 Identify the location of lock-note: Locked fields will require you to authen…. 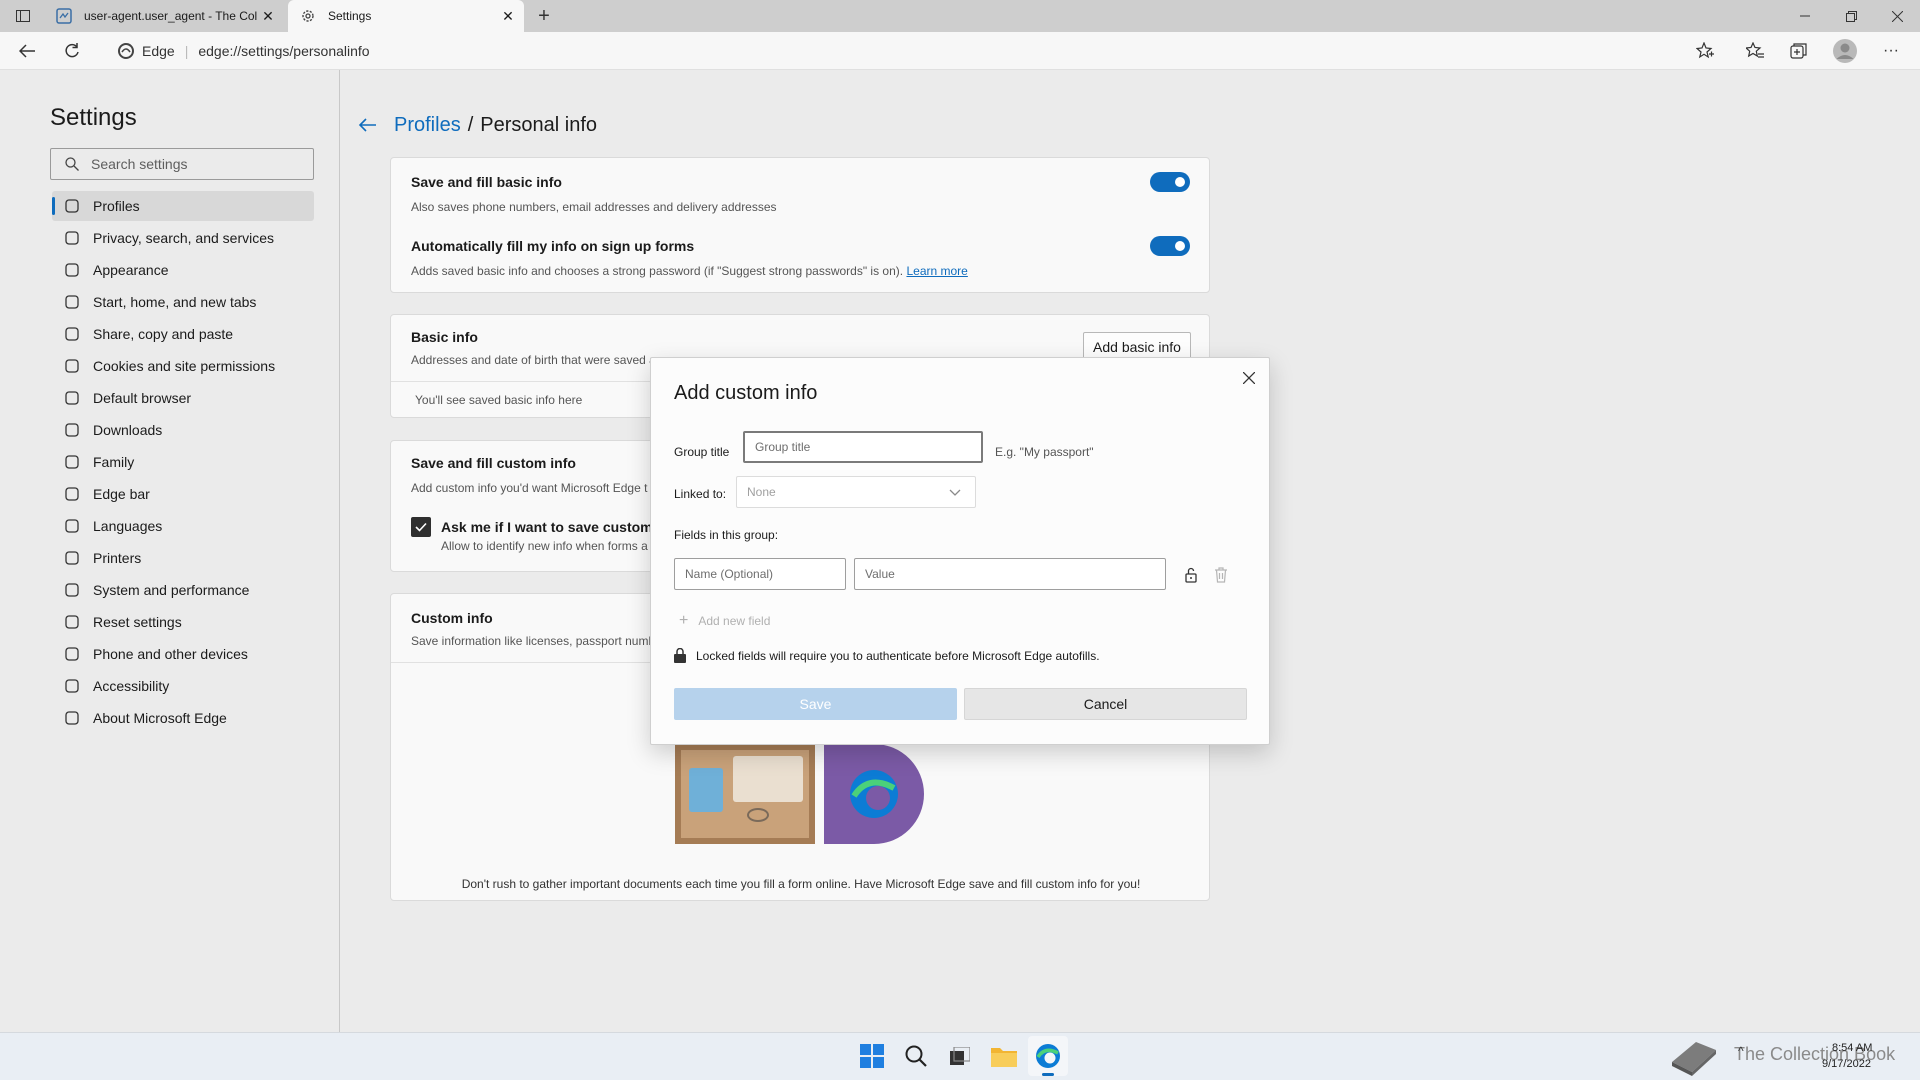
(887, 655).